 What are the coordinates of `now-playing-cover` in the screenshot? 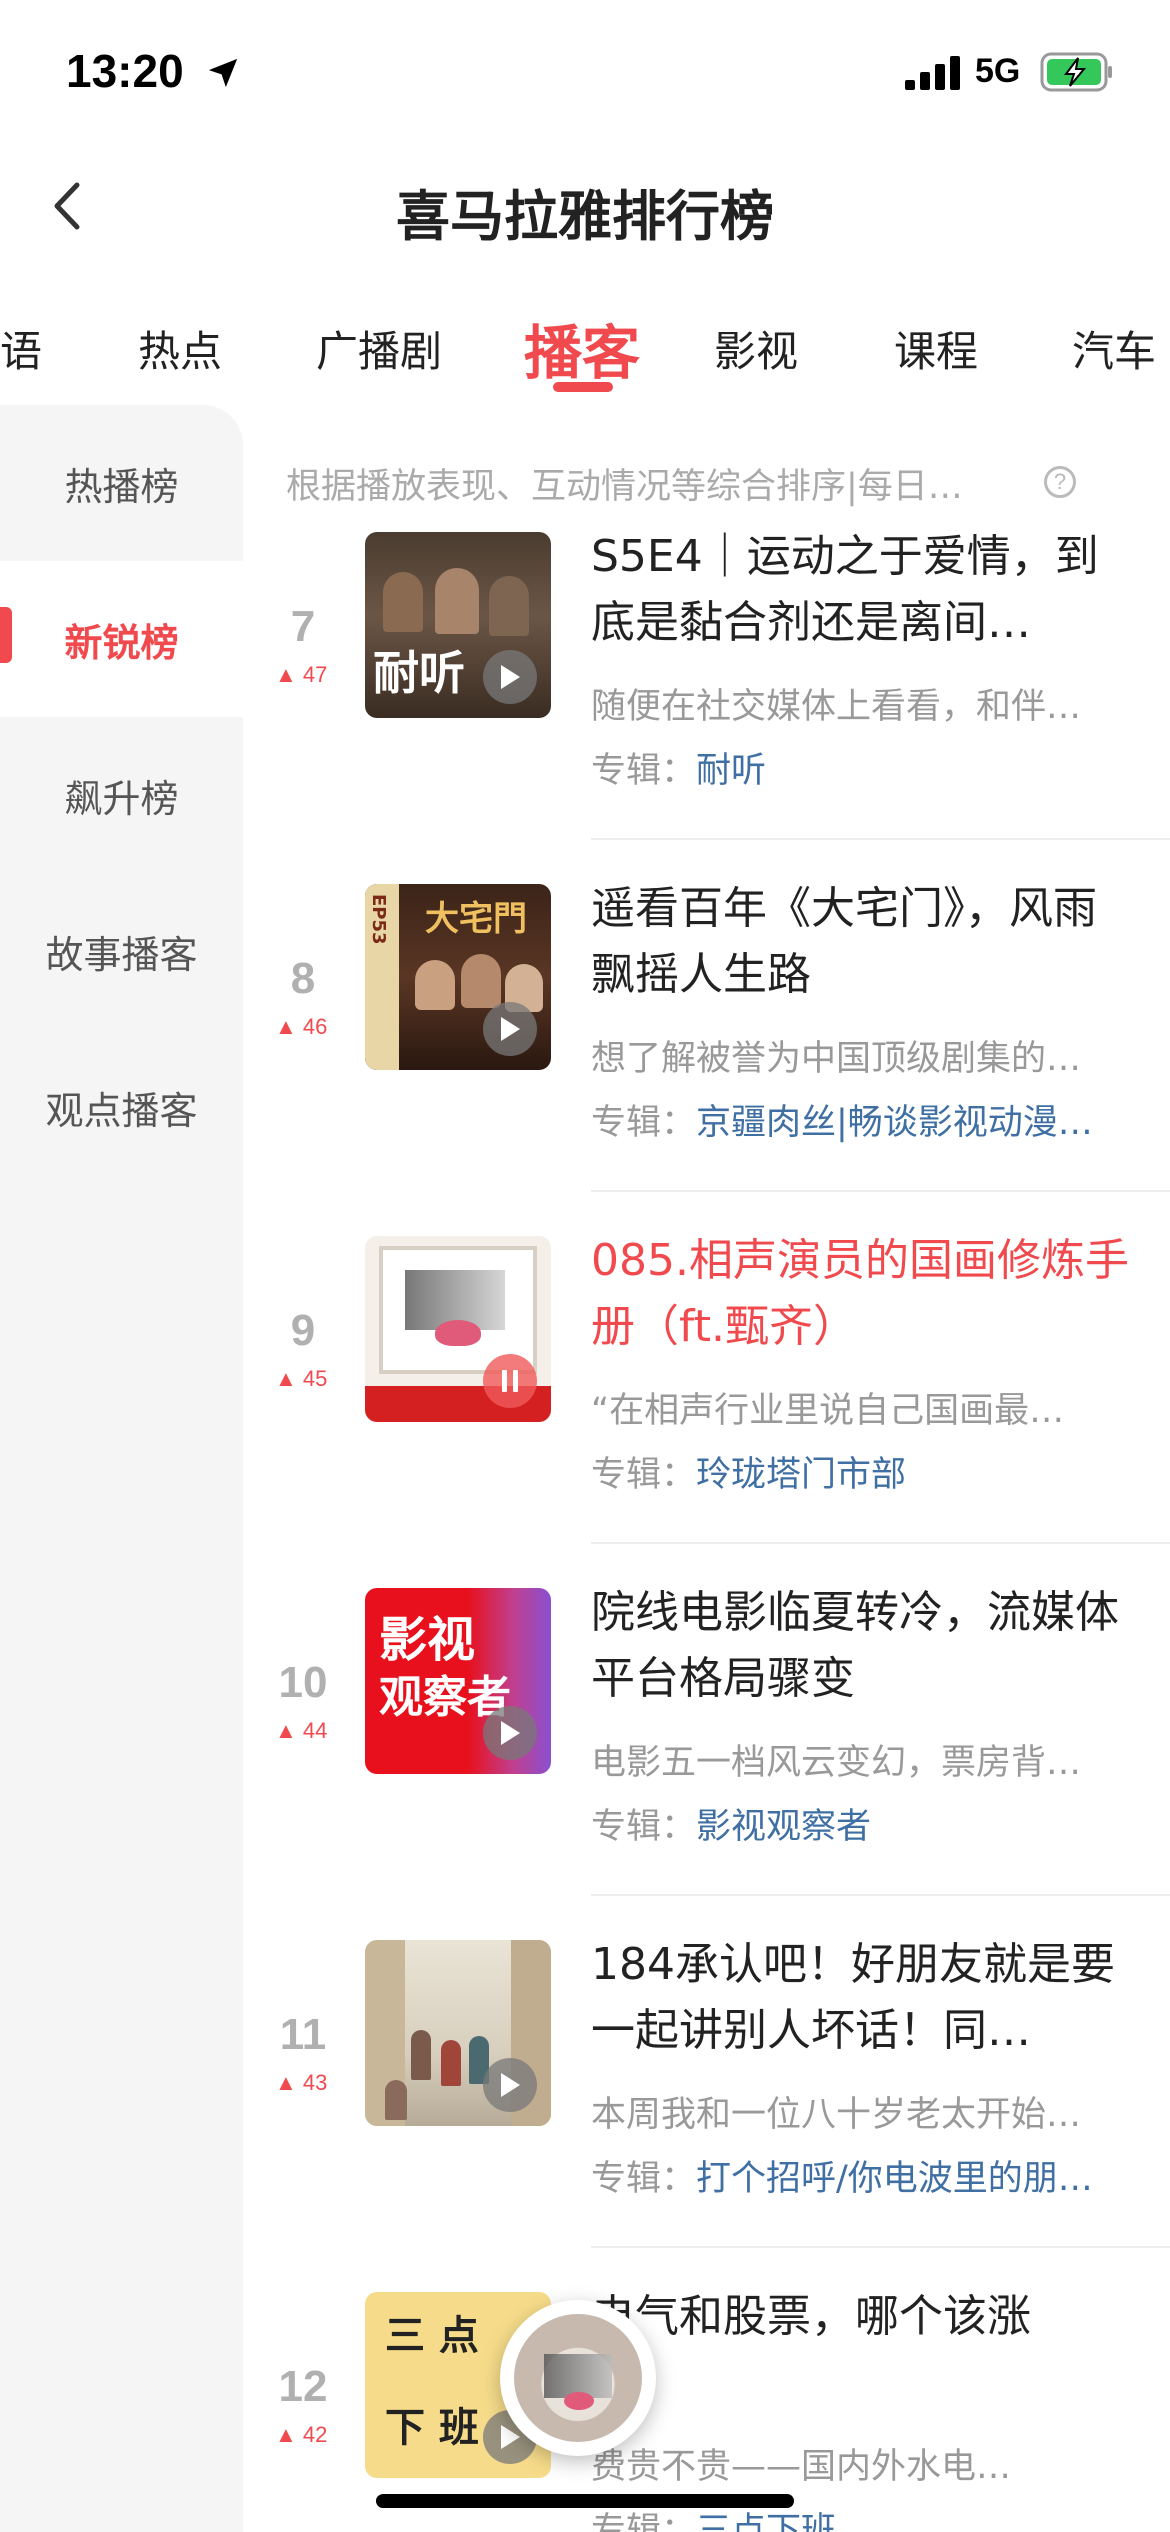 It's located at (578, 2378).